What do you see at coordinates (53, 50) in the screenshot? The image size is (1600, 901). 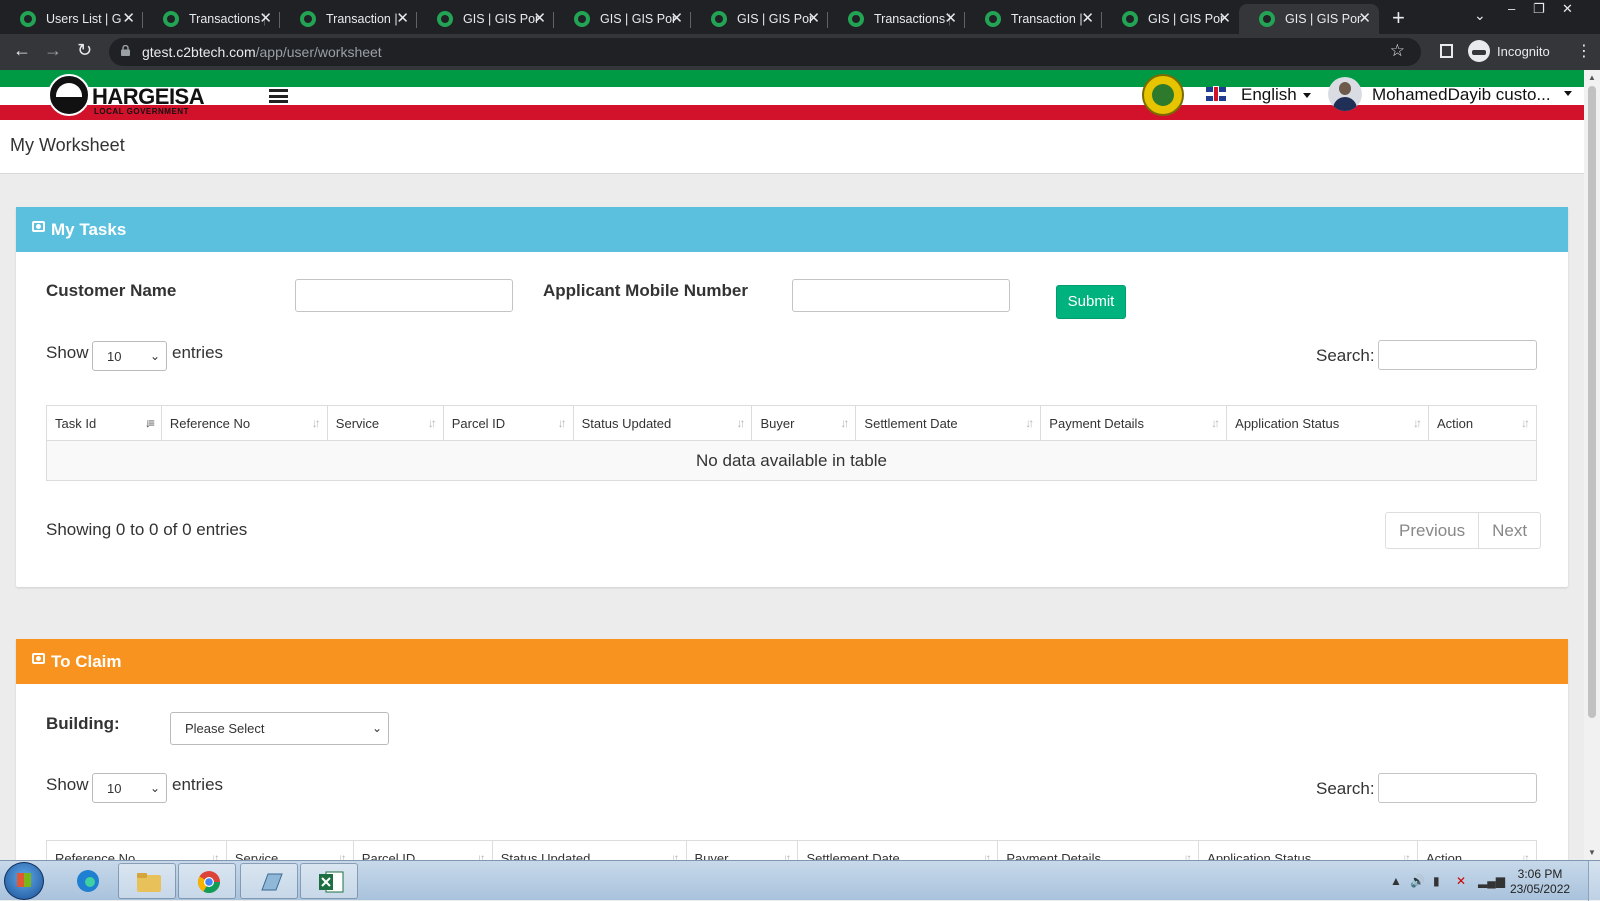 I see `forward-arrow-icon: →` at bounding box center [53, 50].